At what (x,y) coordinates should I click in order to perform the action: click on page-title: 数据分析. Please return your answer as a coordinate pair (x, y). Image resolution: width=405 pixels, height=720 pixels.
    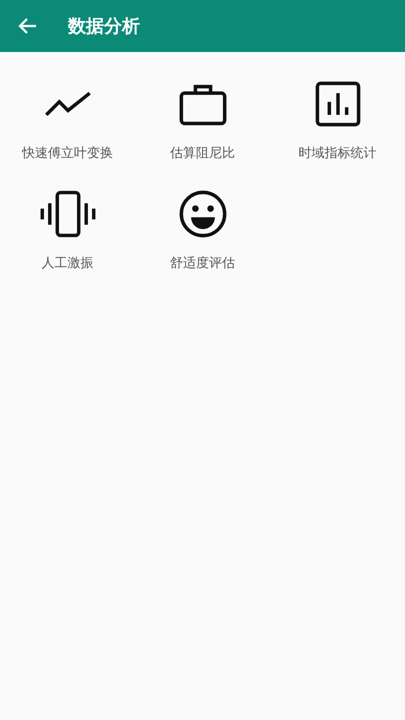
    Looking at the image, I should click on (104, 26).